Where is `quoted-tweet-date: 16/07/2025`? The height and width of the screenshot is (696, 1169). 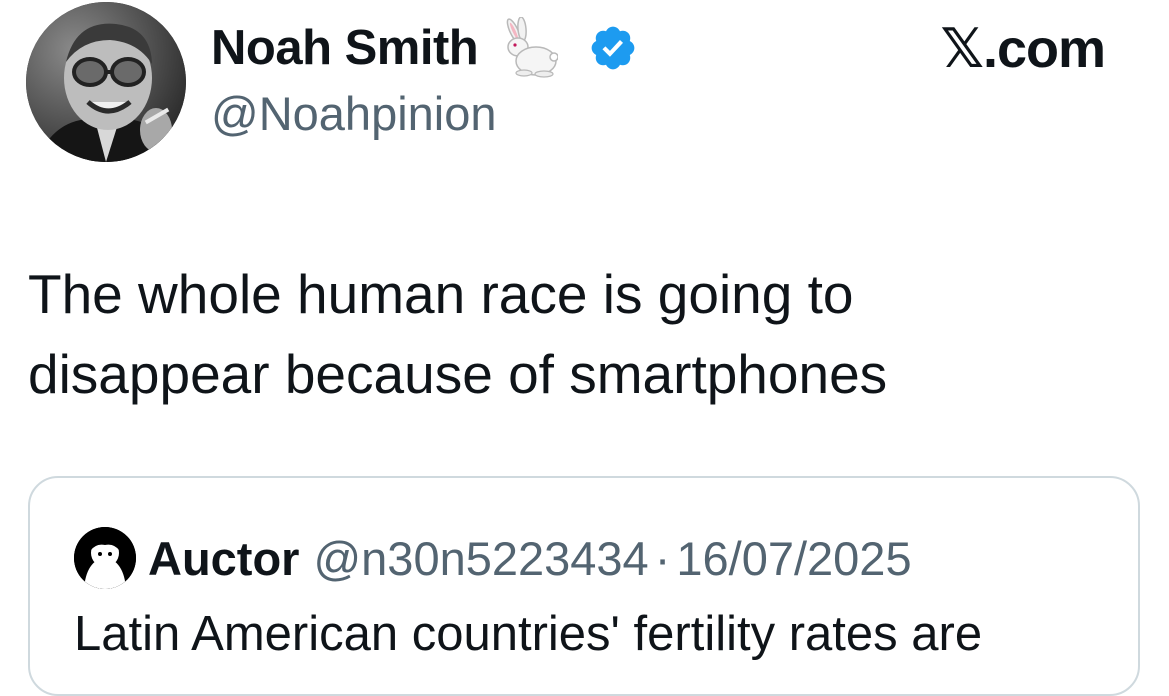 quoted-tweet-date: 16/07/2025 is located at coordinates (793, 558).